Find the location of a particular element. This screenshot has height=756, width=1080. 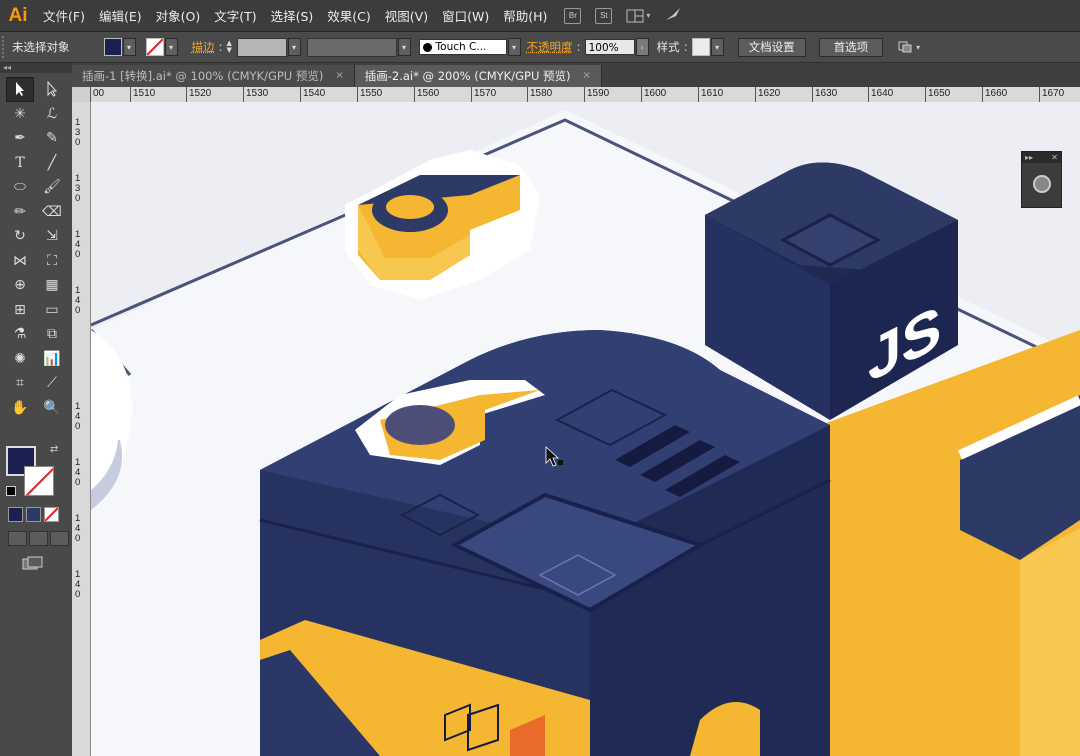

scale-tool-icon: ⇲ is located at coordinates (52, 236).